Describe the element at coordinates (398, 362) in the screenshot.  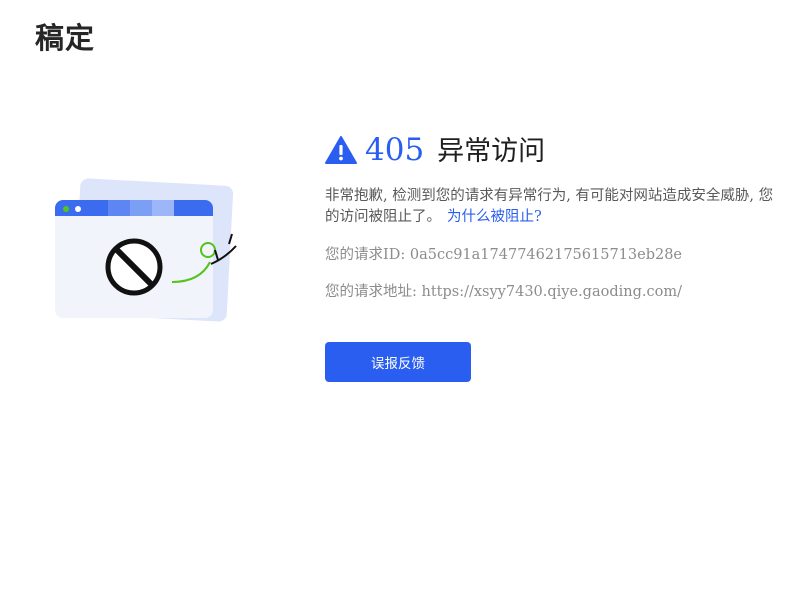
I see `feedback-button: 误报反馈` at that location.